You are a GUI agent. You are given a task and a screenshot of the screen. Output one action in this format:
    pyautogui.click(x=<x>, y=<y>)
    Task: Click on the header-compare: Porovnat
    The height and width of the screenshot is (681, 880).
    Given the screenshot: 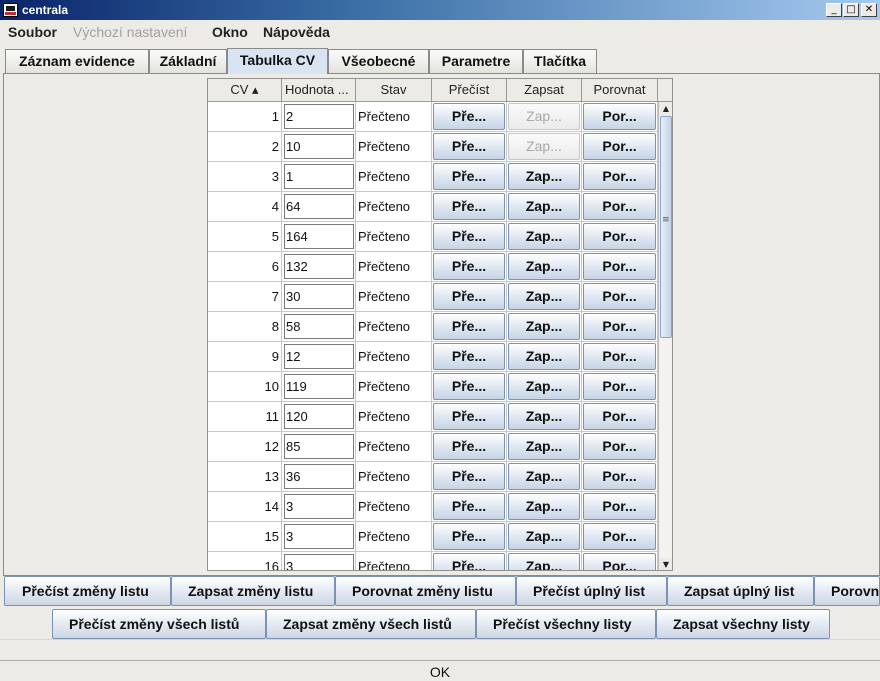 What is the action you would take?
    pyautogui.click(x=620, y=90)
    